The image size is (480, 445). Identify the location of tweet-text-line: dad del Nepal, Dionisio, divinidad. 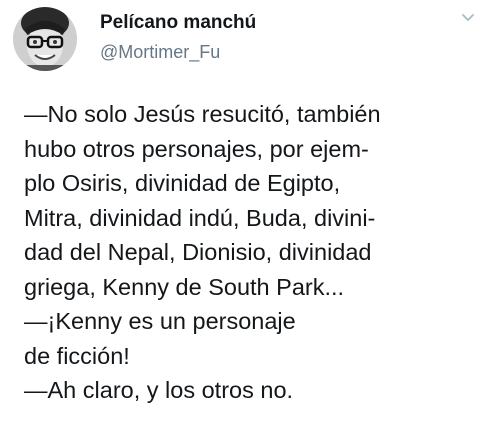
(198, 252).